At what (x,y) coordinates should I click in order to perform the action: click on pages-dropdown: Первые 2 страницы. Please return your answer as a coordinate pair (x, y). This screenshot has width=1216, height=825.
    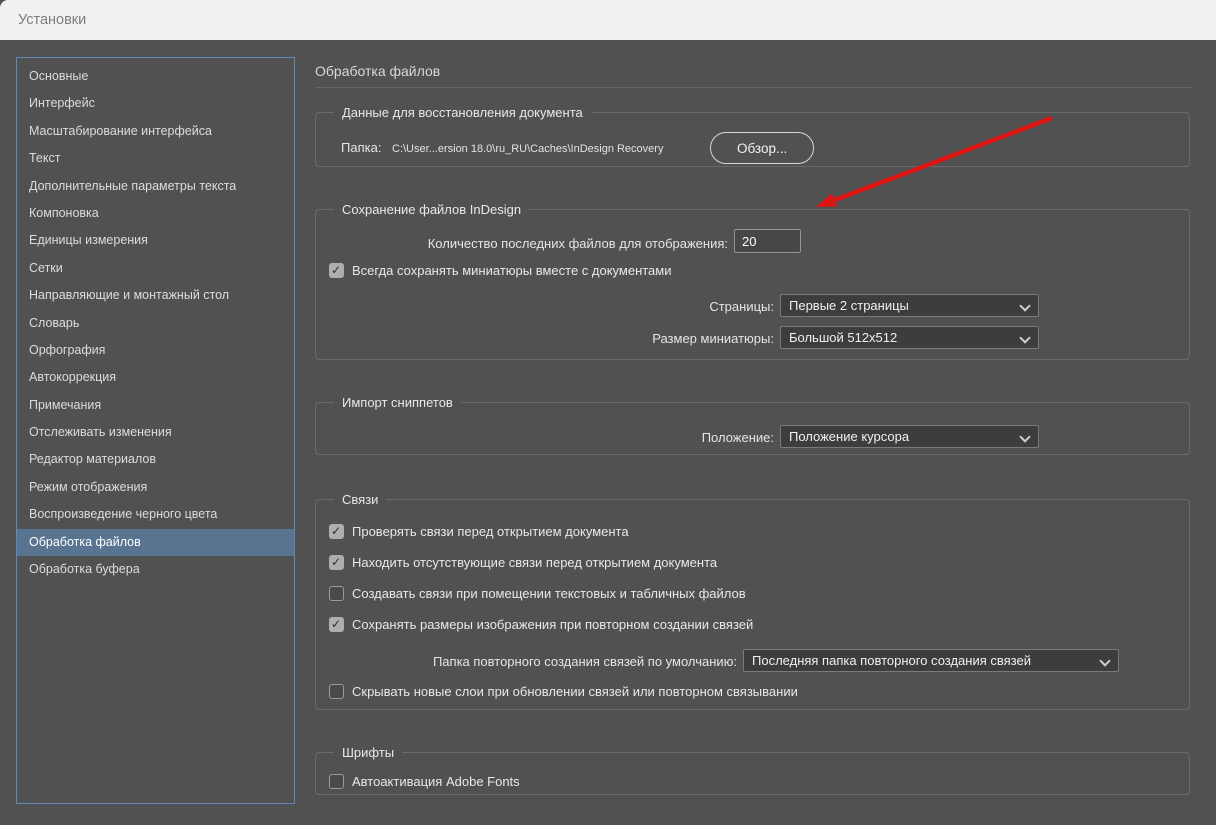
    Looking at the image, I should click on (909, 305).